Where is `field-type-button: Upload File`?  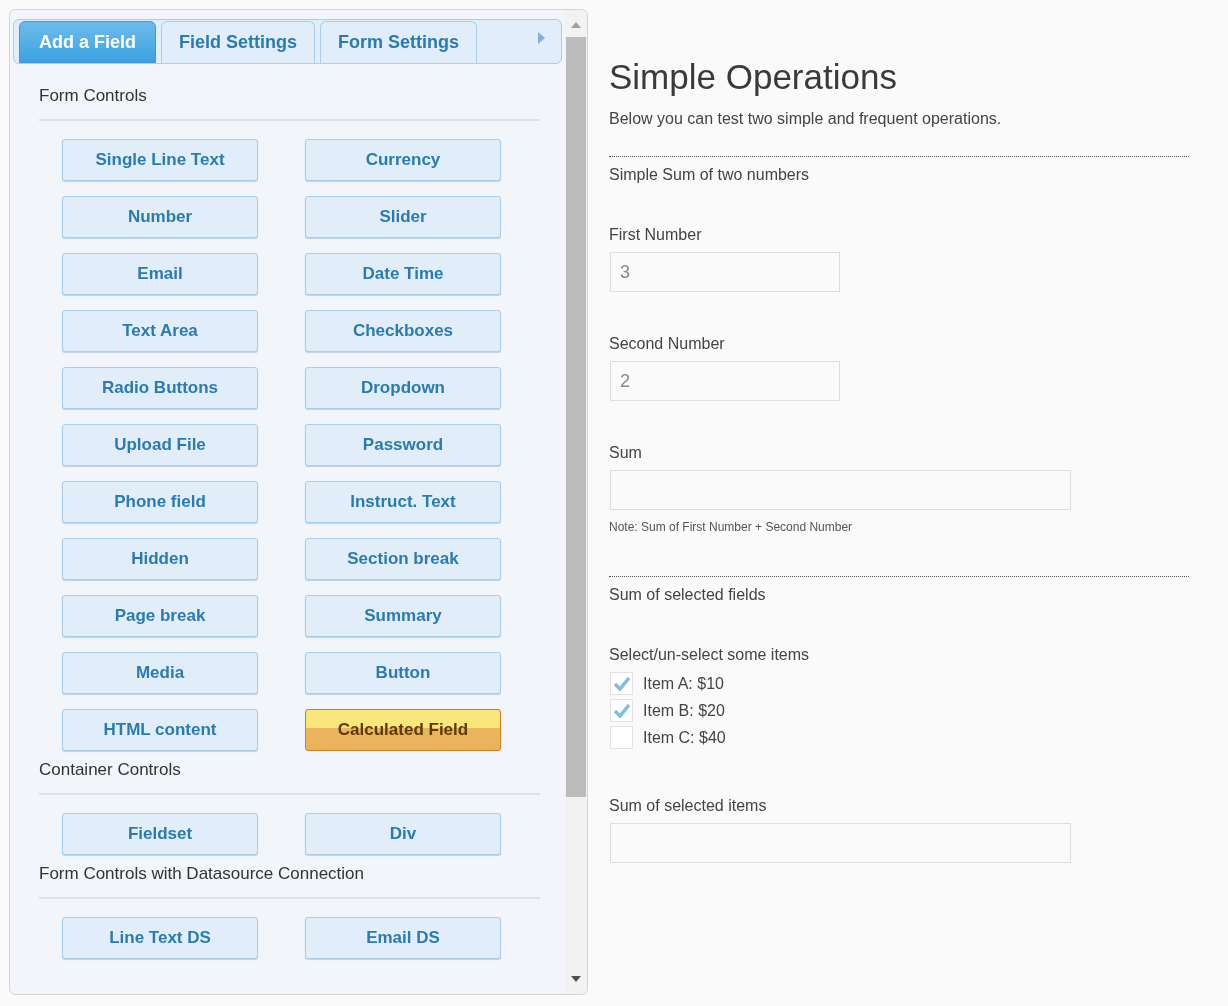 field-type-button: Upload File is located at coordinates (160, 445).